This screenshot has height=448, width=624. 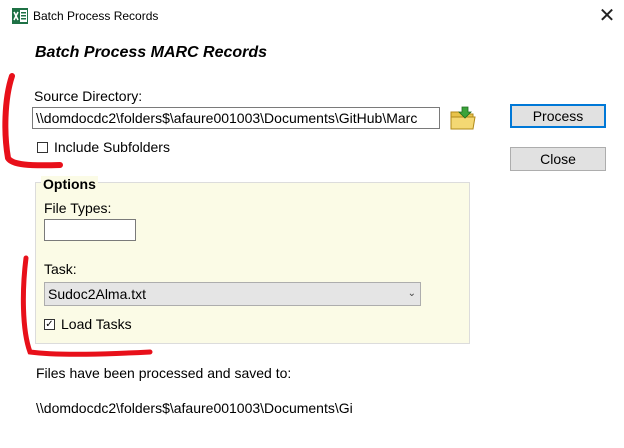 What do you see at coordinates (411, 293) in the screenshot?
I see `chevron-down-icon: ⌄` at bounding box center [411, 293].